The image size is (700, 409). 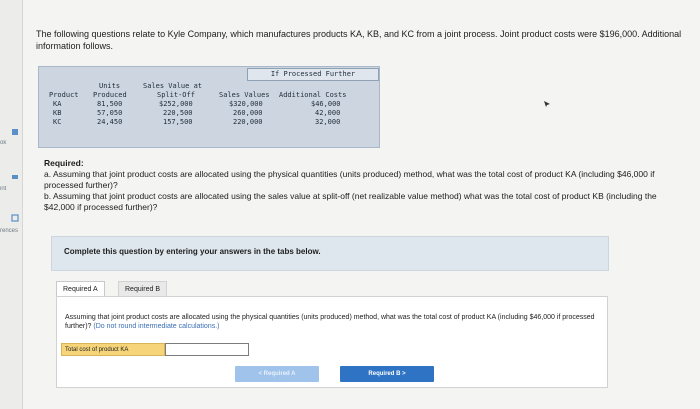 What do you see at coordinates (387, 374) in the screenshot?
I see `next-required-button: Required B >` at bounding box center [387, 374].